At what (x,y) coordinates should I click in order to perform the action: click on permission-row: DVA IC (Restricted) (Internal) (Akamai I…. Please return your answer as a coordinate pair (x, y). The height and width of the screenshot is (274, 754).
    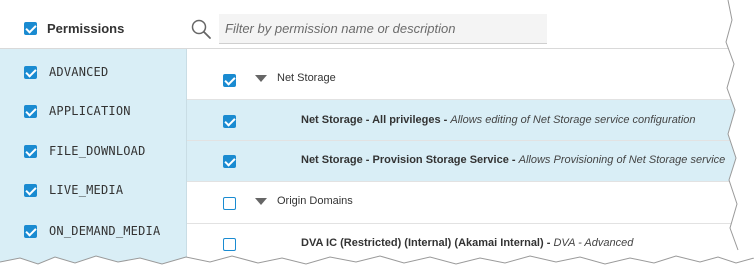
    Looking at the image, I should click on (470, 244).